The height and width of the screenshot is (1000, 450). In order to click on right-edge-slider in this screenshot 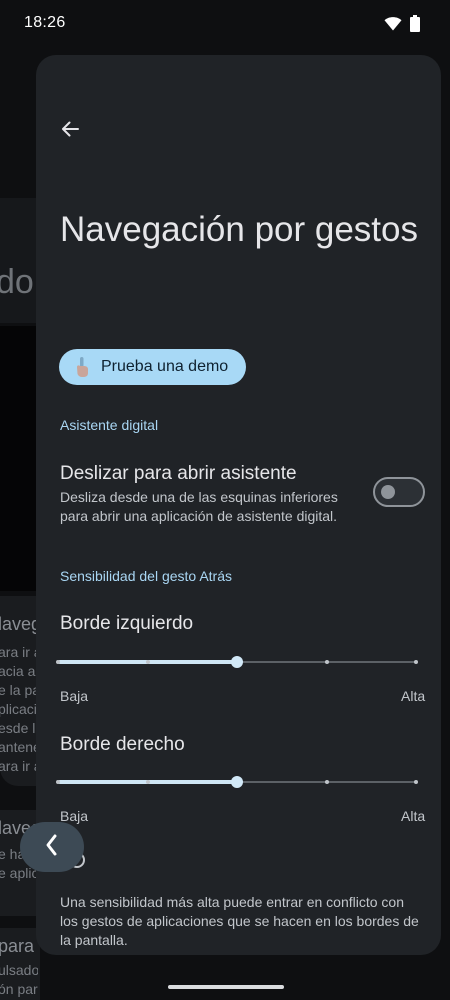, I will do `click(237, 782)`.